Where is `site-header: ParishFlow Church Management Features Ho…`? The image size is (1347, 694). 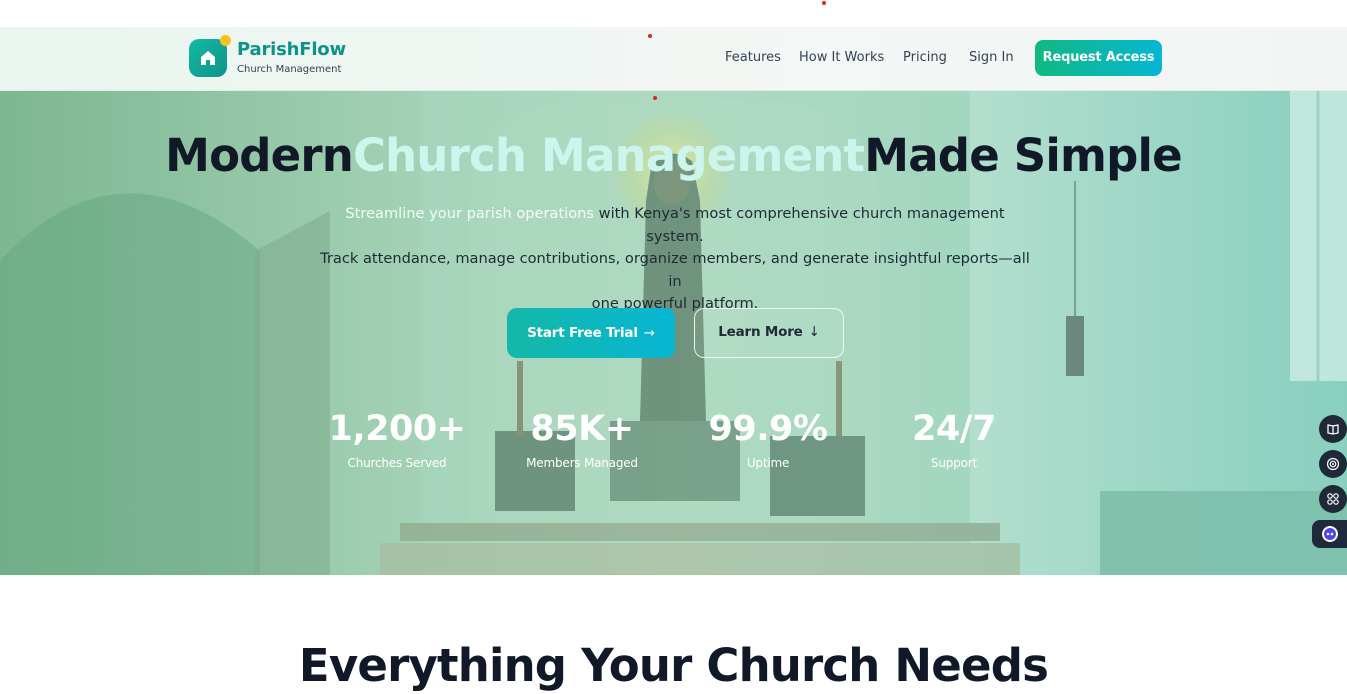
site-header: ParishFlow Church Management Features Ho… is located at coordinates (673, 59).